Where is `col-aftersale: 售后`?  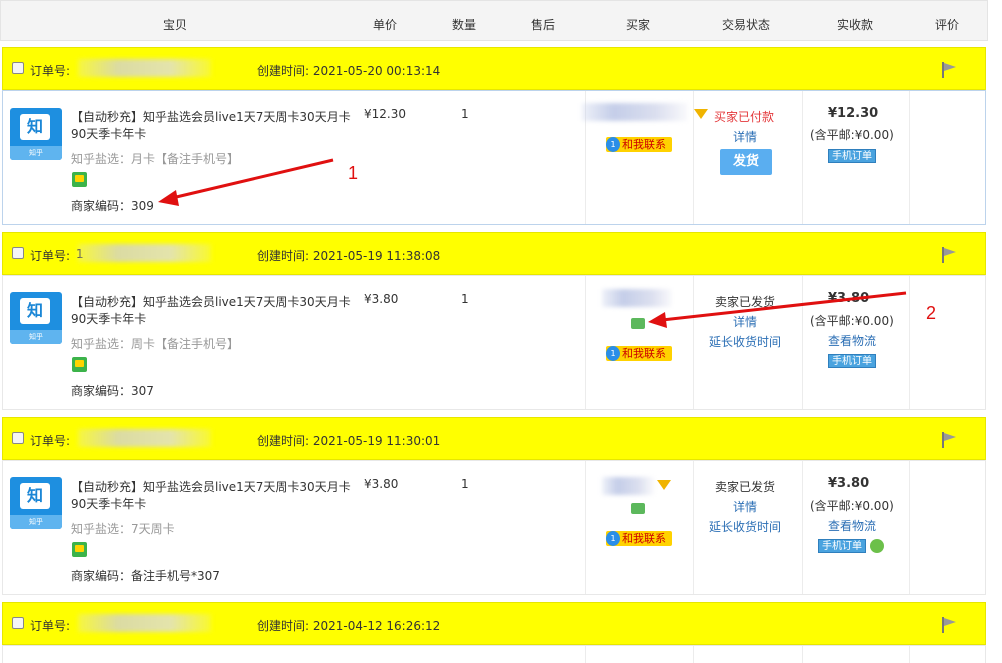 col-aftersale: 售后 is located at coordinates (543, 25).